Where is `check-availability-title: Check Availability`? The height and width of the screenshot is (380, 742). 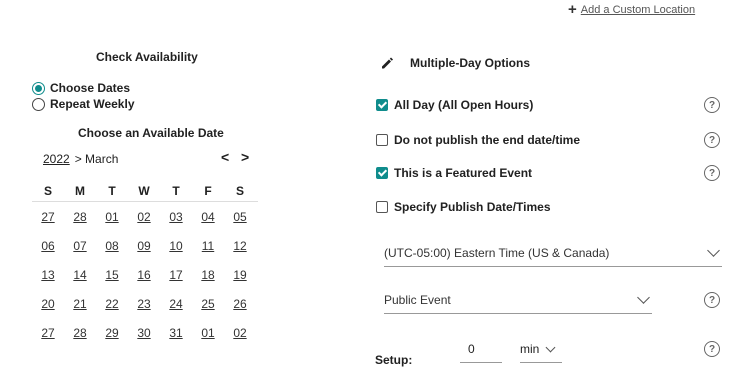
check-availability-title: Check Availability is located at coordinates (147, 57).